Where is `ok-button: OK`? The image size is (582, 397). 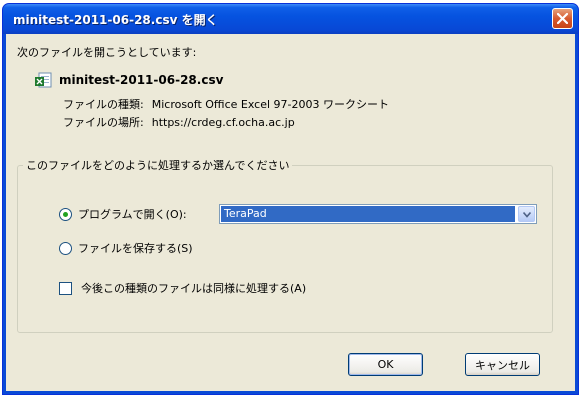 ok-button: OK is located at coordinates (385, 364).